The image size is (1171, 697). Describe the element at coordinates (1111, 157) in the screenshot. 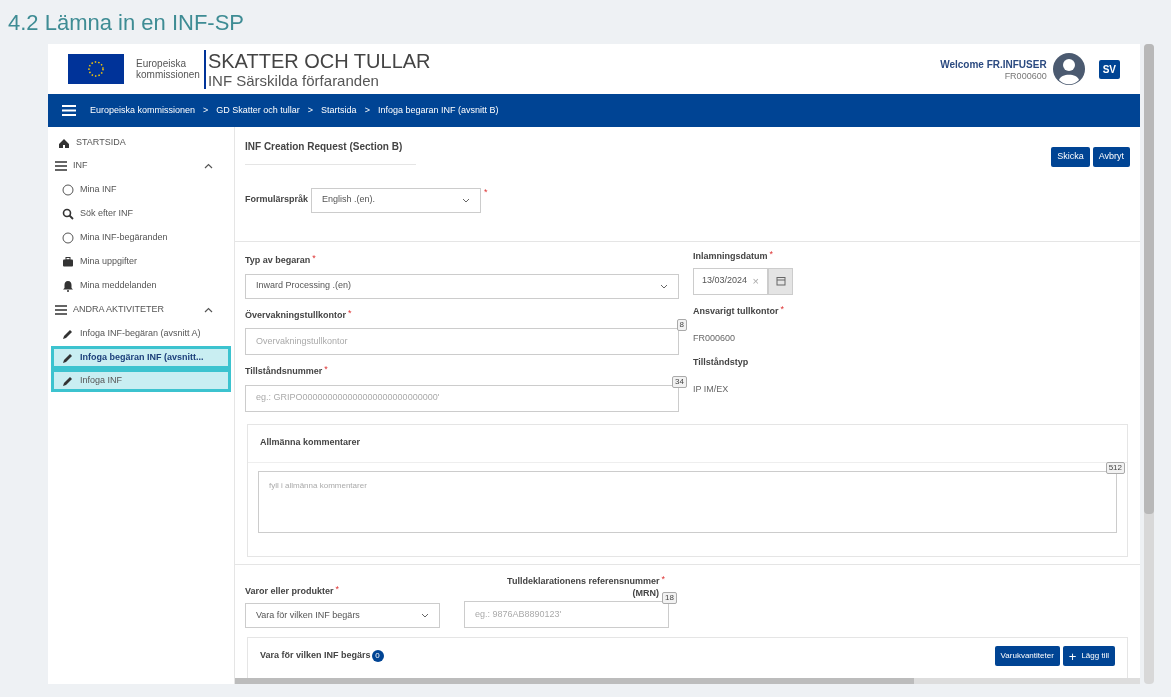

I see `action-button: Avbryt` at that location.